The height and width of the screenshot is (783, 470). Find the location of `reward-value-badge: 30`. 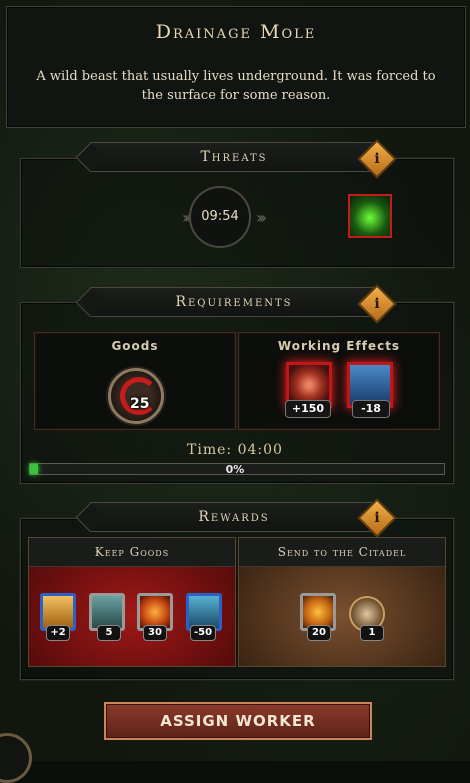

reward-value-badge: 30 is located at coordinates (155, 633).